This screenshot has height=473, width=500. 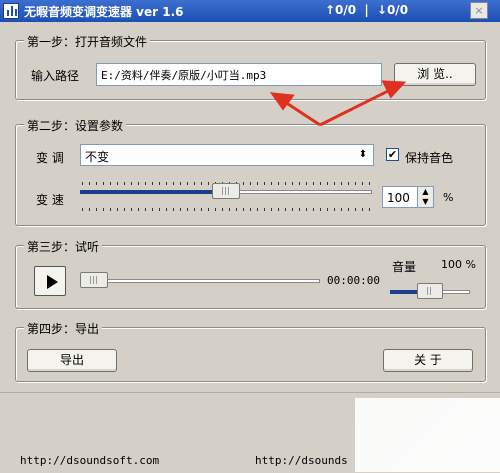 I want to click on annotation-arrows, so click(x=338, y=103).